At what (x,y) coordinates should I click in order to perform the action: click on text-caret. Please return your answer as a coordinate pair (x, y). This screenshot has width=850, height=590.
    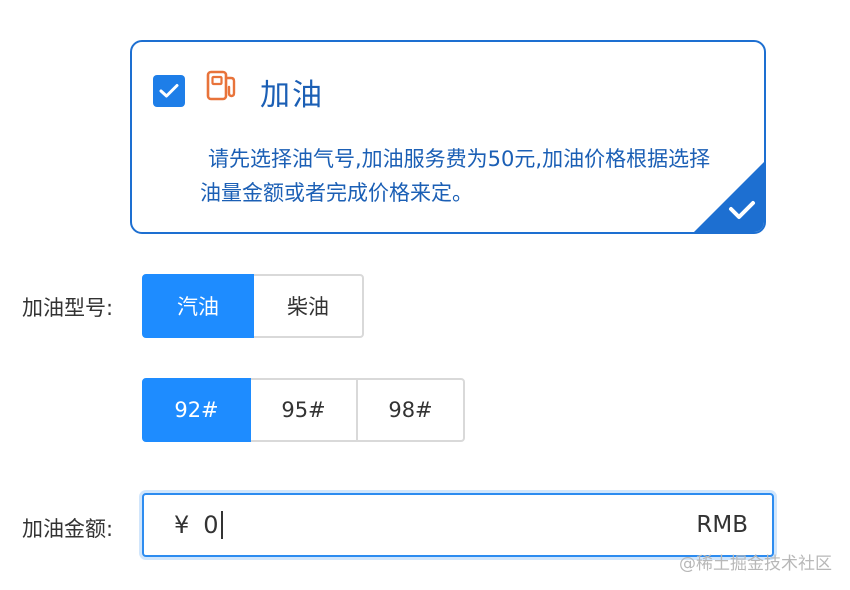
    Looking at the image, I should click on (221, 525).